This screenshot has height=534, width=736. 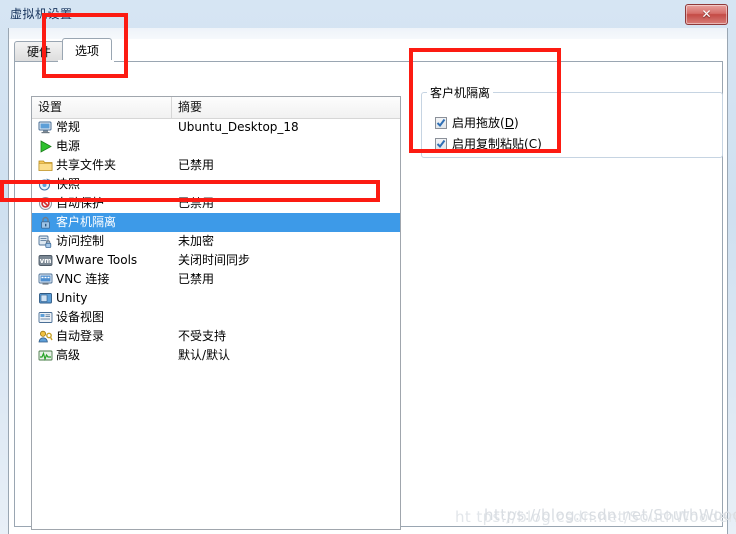 What do you see at coordinates (68, 355) in the screenshot?
I see `list-item-label: 高级` at bounding box center [68, 355].